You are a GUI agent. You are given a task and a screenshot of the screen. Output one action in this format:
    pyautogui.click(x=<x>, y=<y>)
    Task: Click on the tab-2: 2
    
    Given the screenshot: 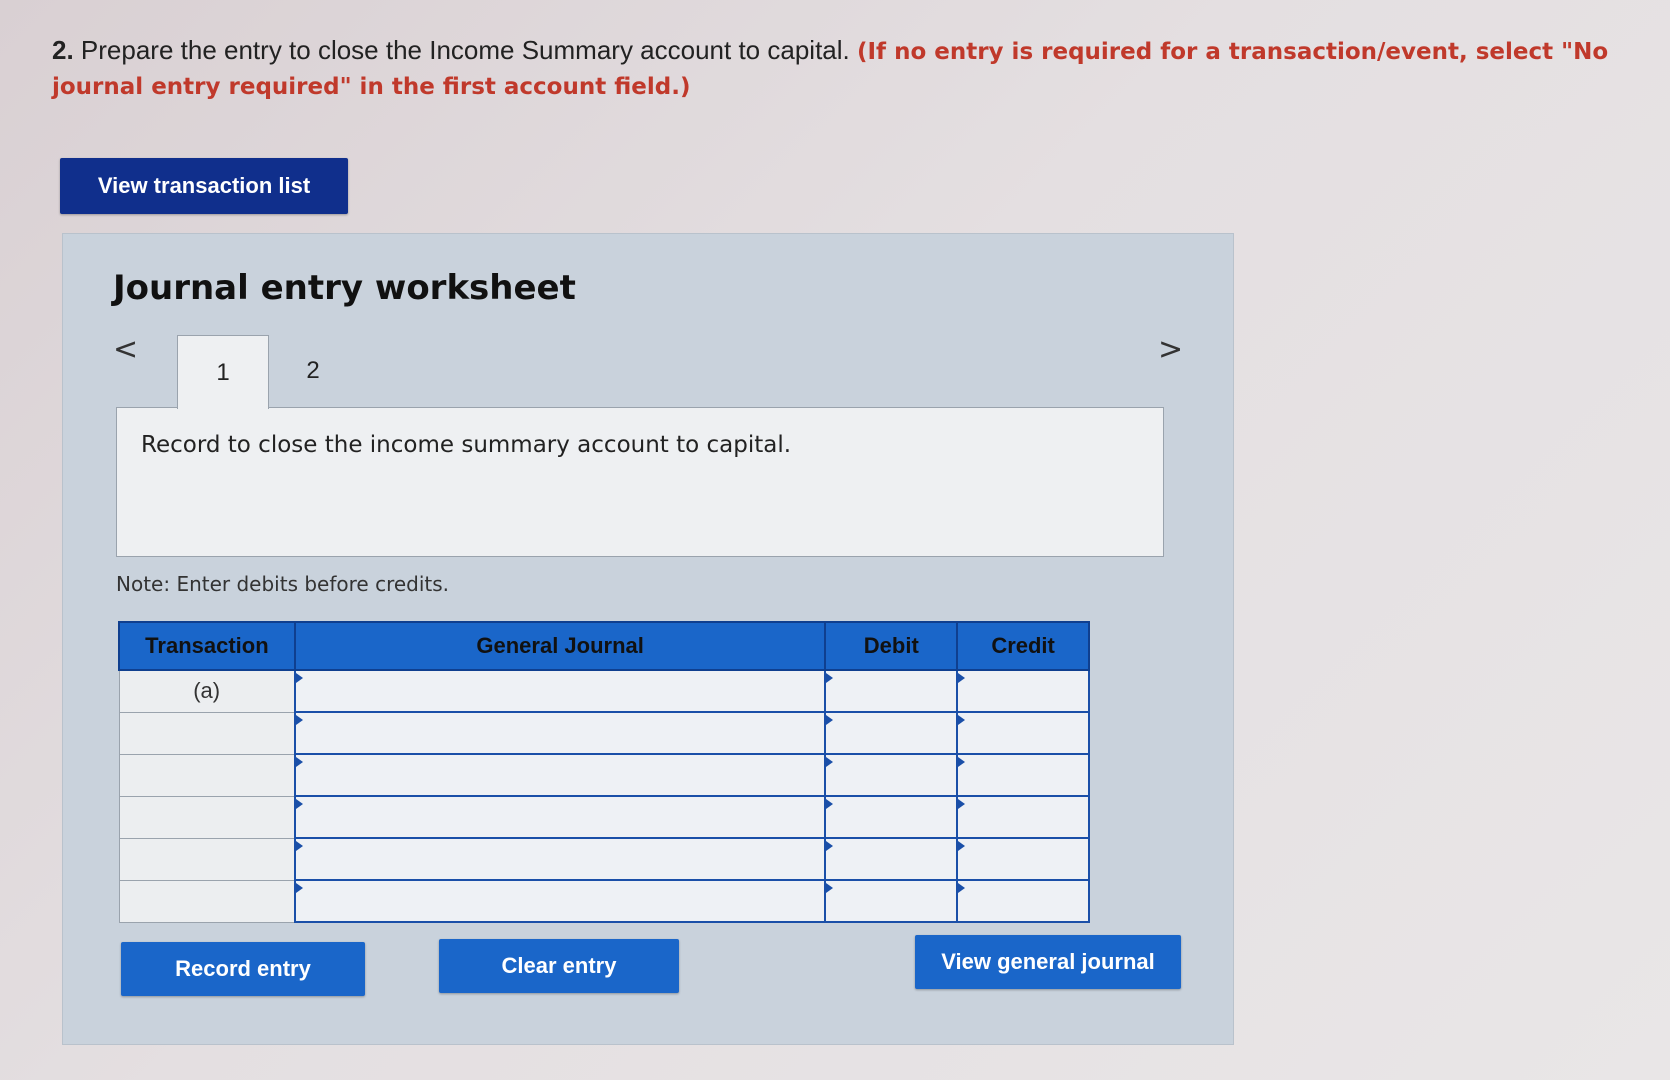 What is the action you would take?
    pyautogui.click(x=313, y=371)
    